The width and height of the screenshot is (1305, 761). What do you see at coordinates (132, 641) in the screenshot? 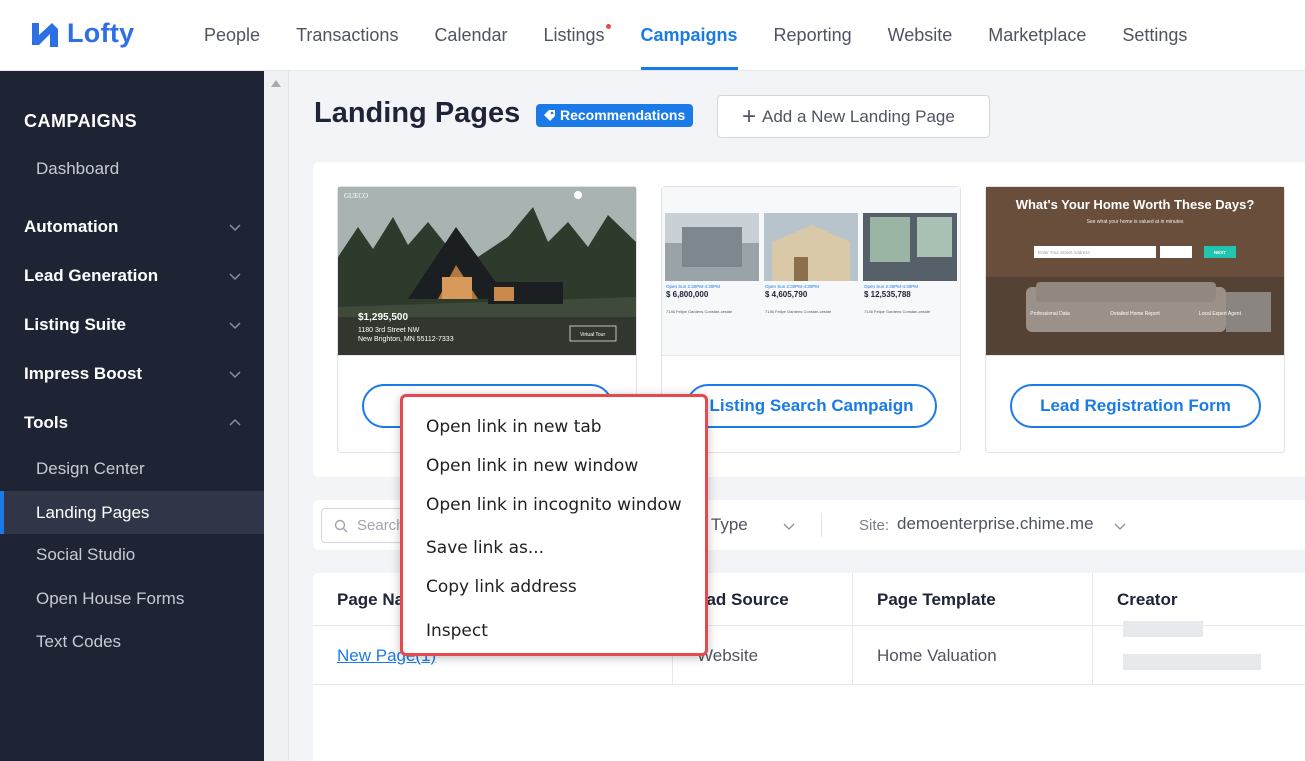
I see `sidebar-item-text-codes: Text Codes` at bounding box center [132, 641].